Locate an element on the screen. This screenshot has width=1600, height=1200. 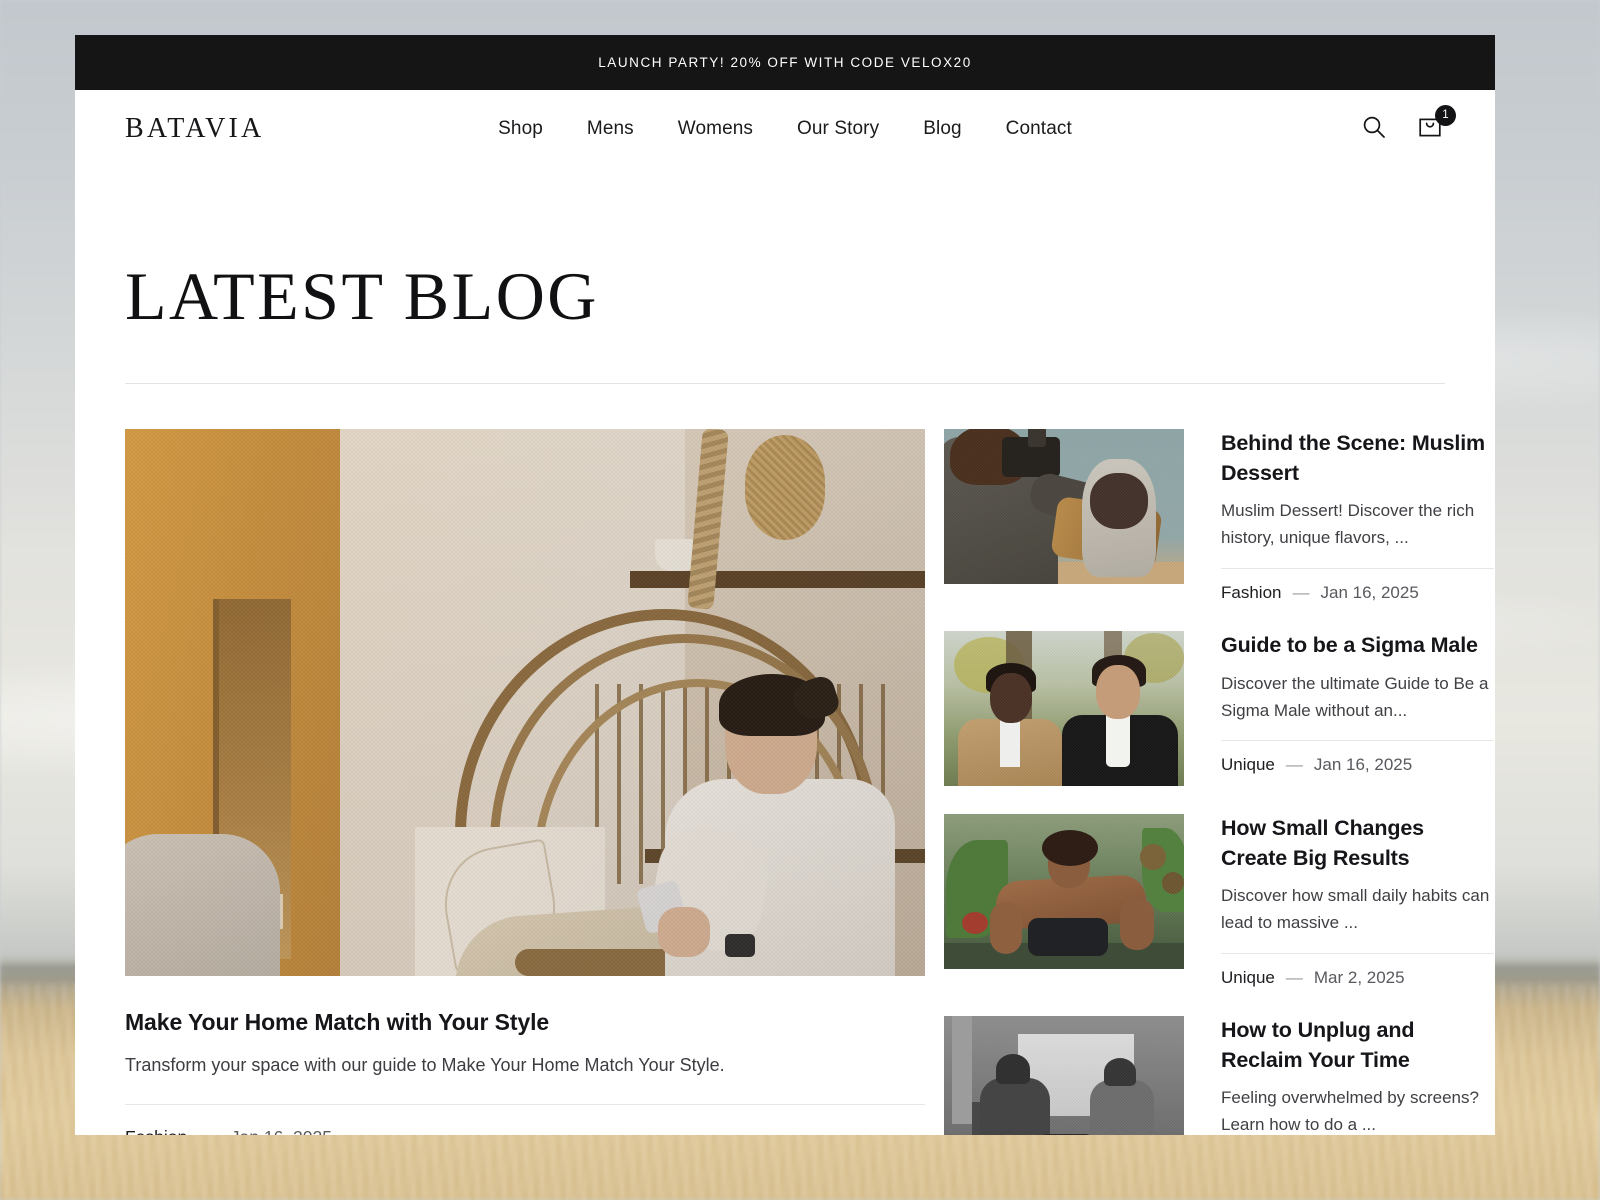
main-navigation: Shop Mens Womens Our Story Blog Contact is located at coordinates (785, 129).